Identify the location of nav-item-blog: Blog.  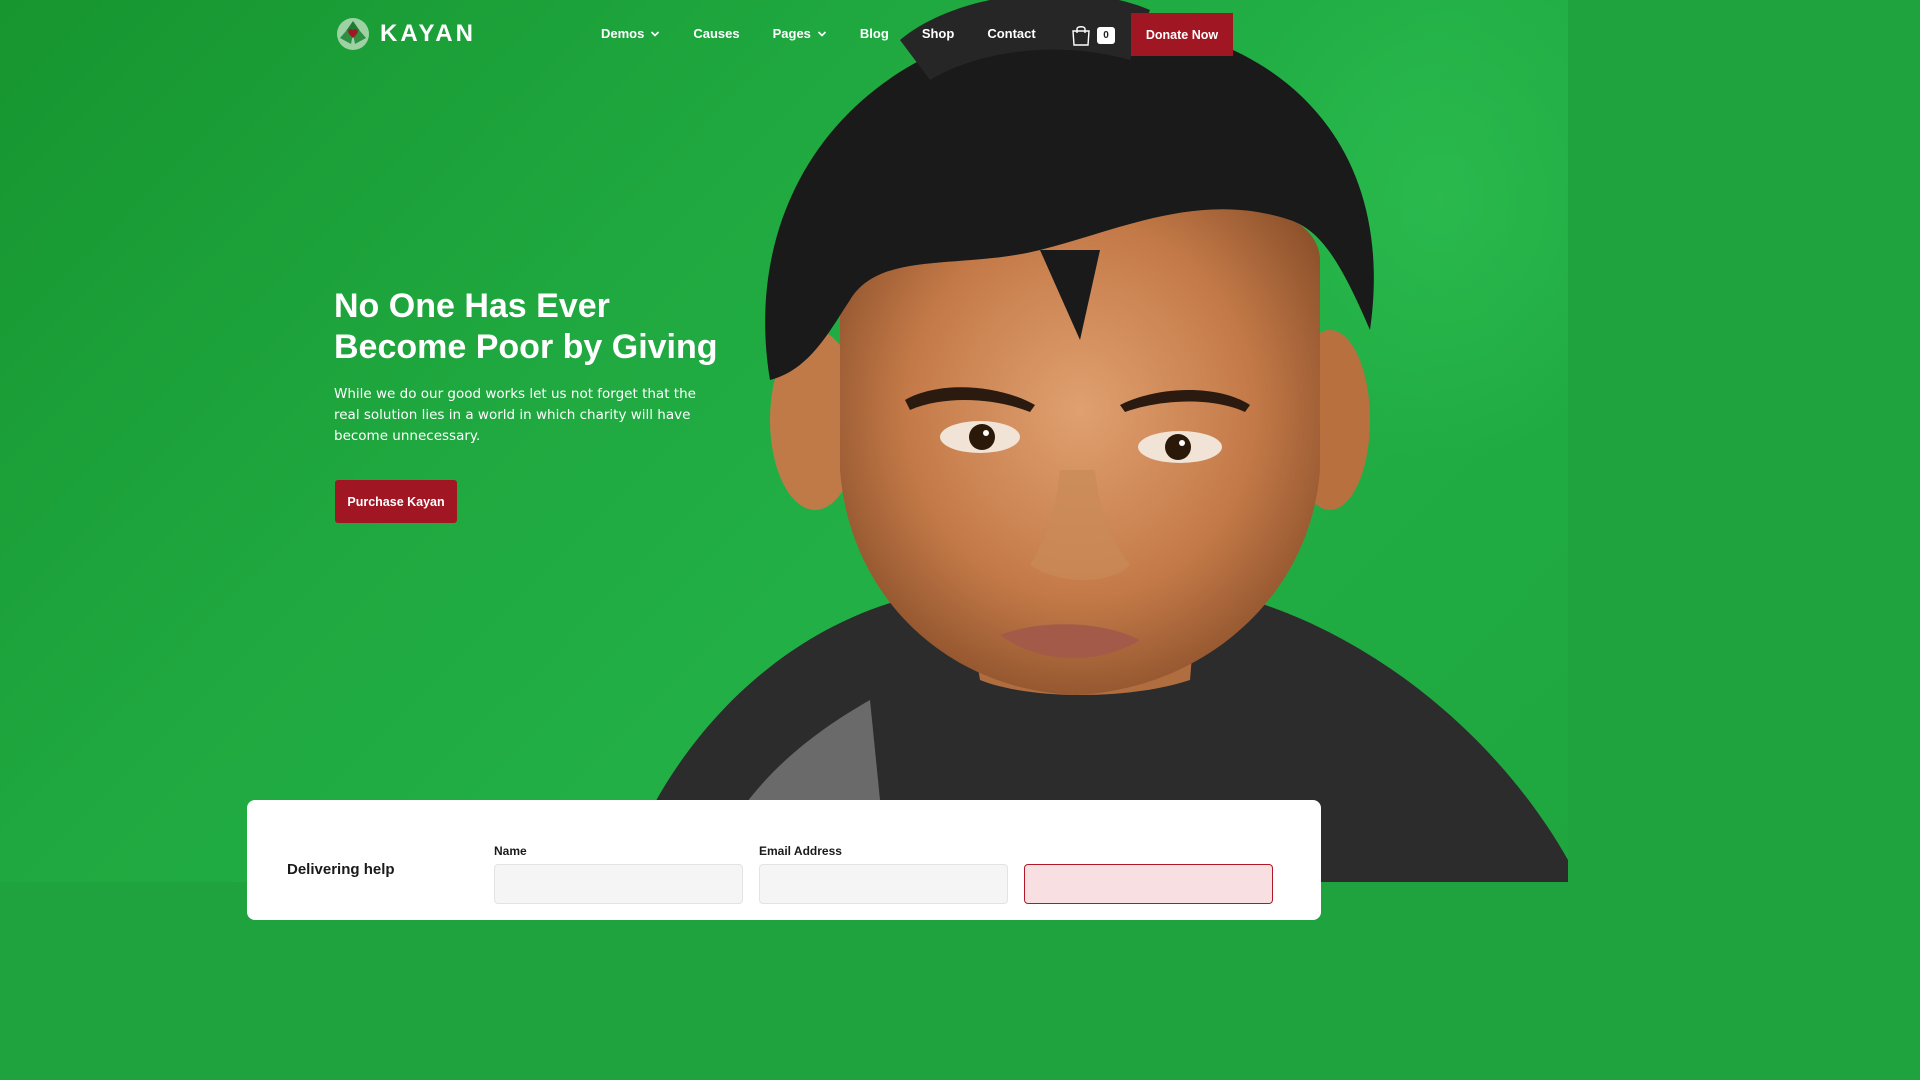
(874, 33).